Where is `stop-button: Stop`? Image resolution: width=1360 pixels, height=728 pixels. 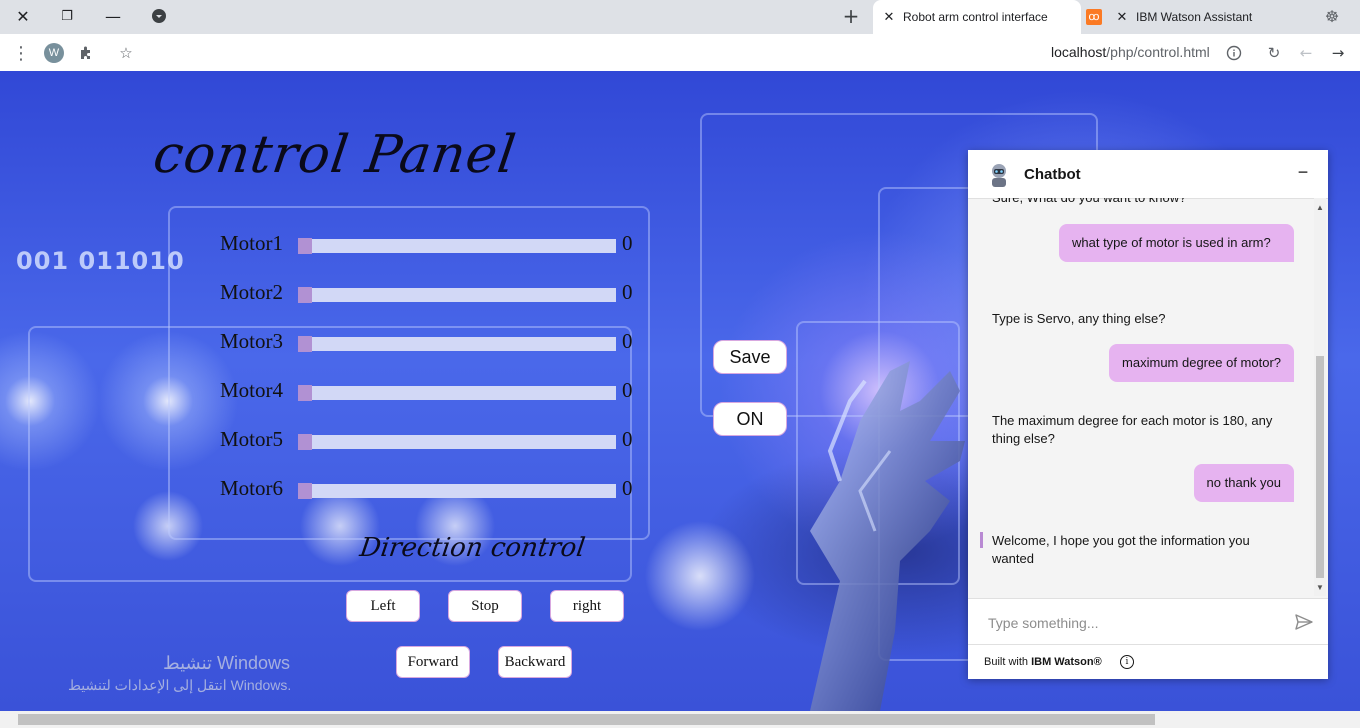 stop-button: Stop is located at coordinates (485, 606).